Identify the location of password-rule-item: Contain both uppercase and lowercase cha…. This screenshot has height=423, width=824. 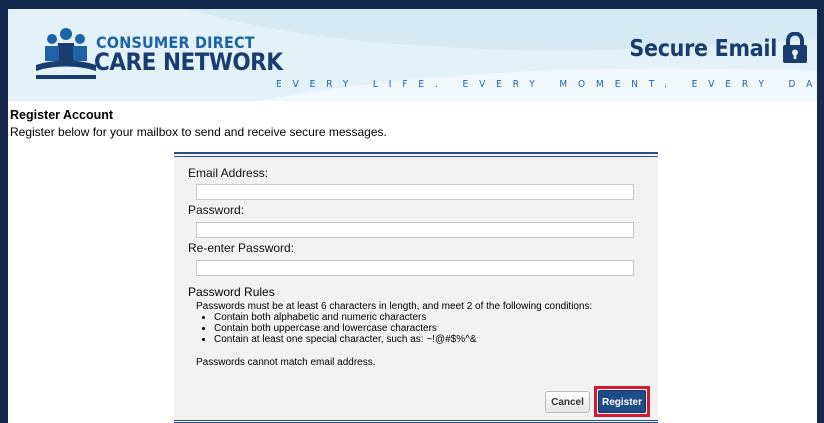
(435, 328).